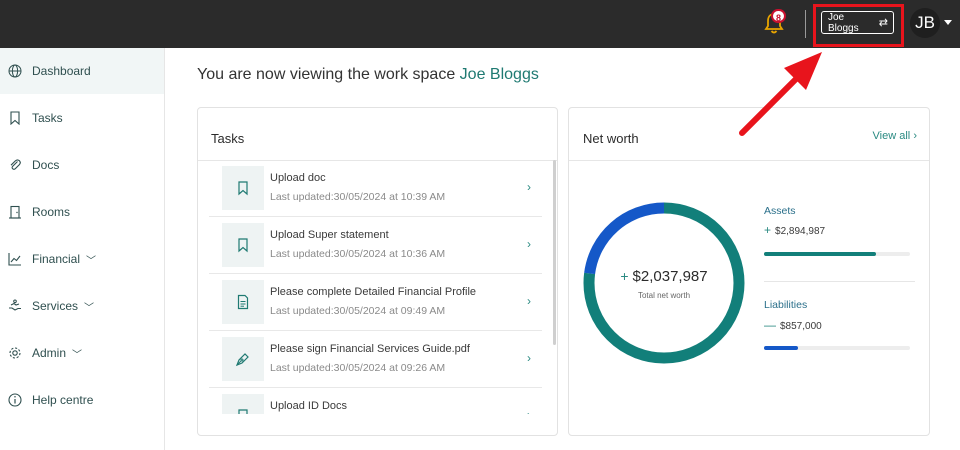  I want to click on pen-icon, so click(243, 359).